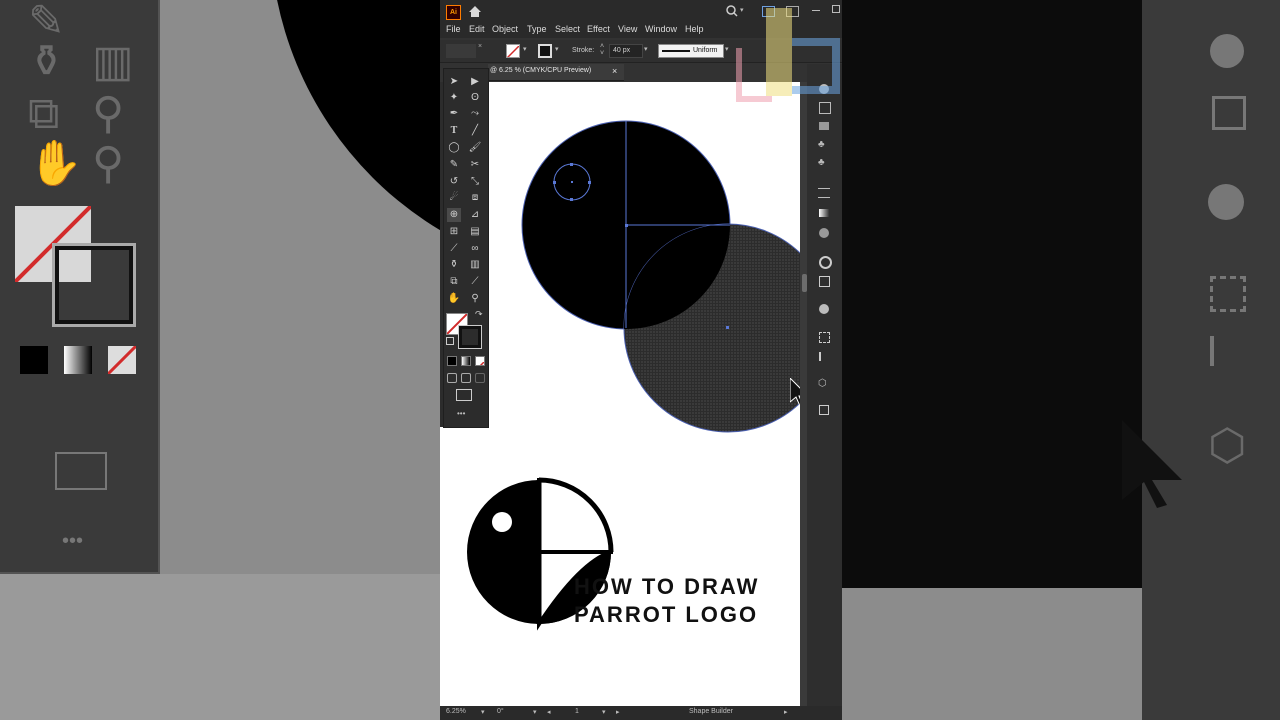  Describe the element at coordinates (992, 654) in the screenshot. I see `background-canvas-lower-right` at that location.